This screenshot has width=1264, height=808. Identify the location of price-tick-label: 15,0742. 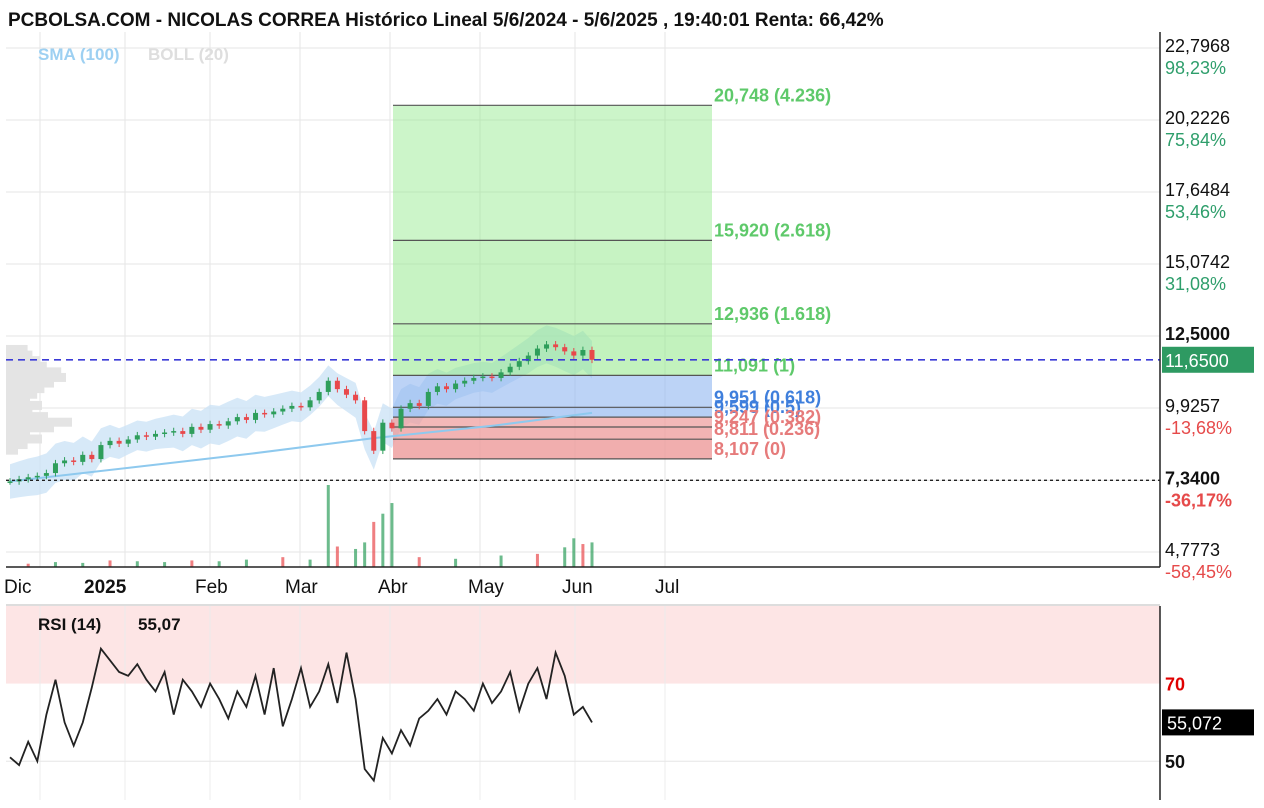
(1197, 262).